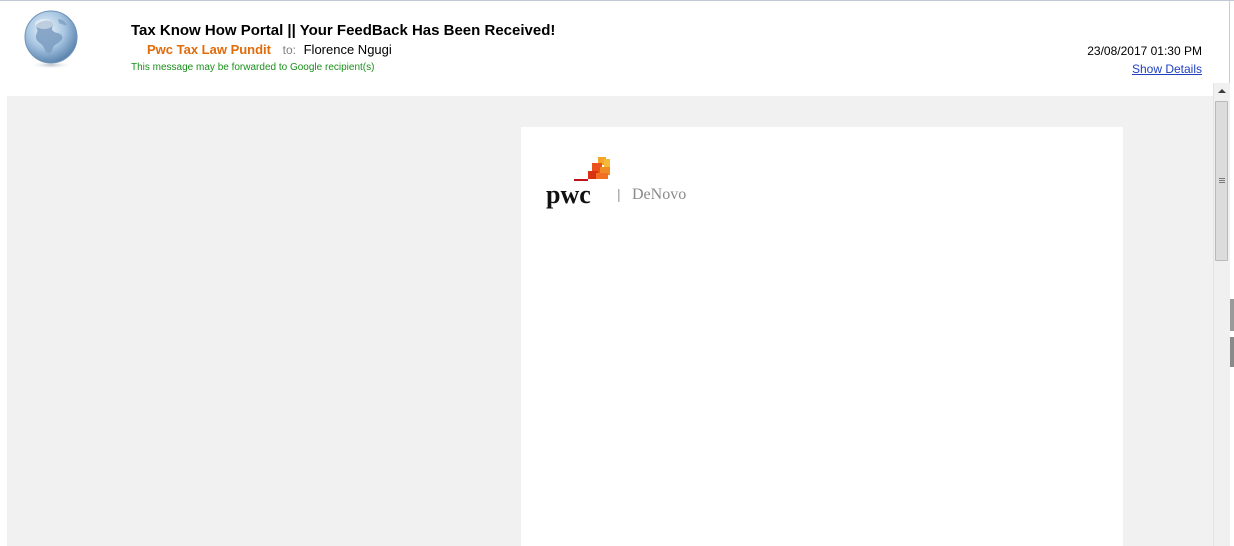 The width and height of the screenshot is (1234, 546). Describe the element at coordinates (3, 321) in the screenshot. I see `left-margin` at that location.